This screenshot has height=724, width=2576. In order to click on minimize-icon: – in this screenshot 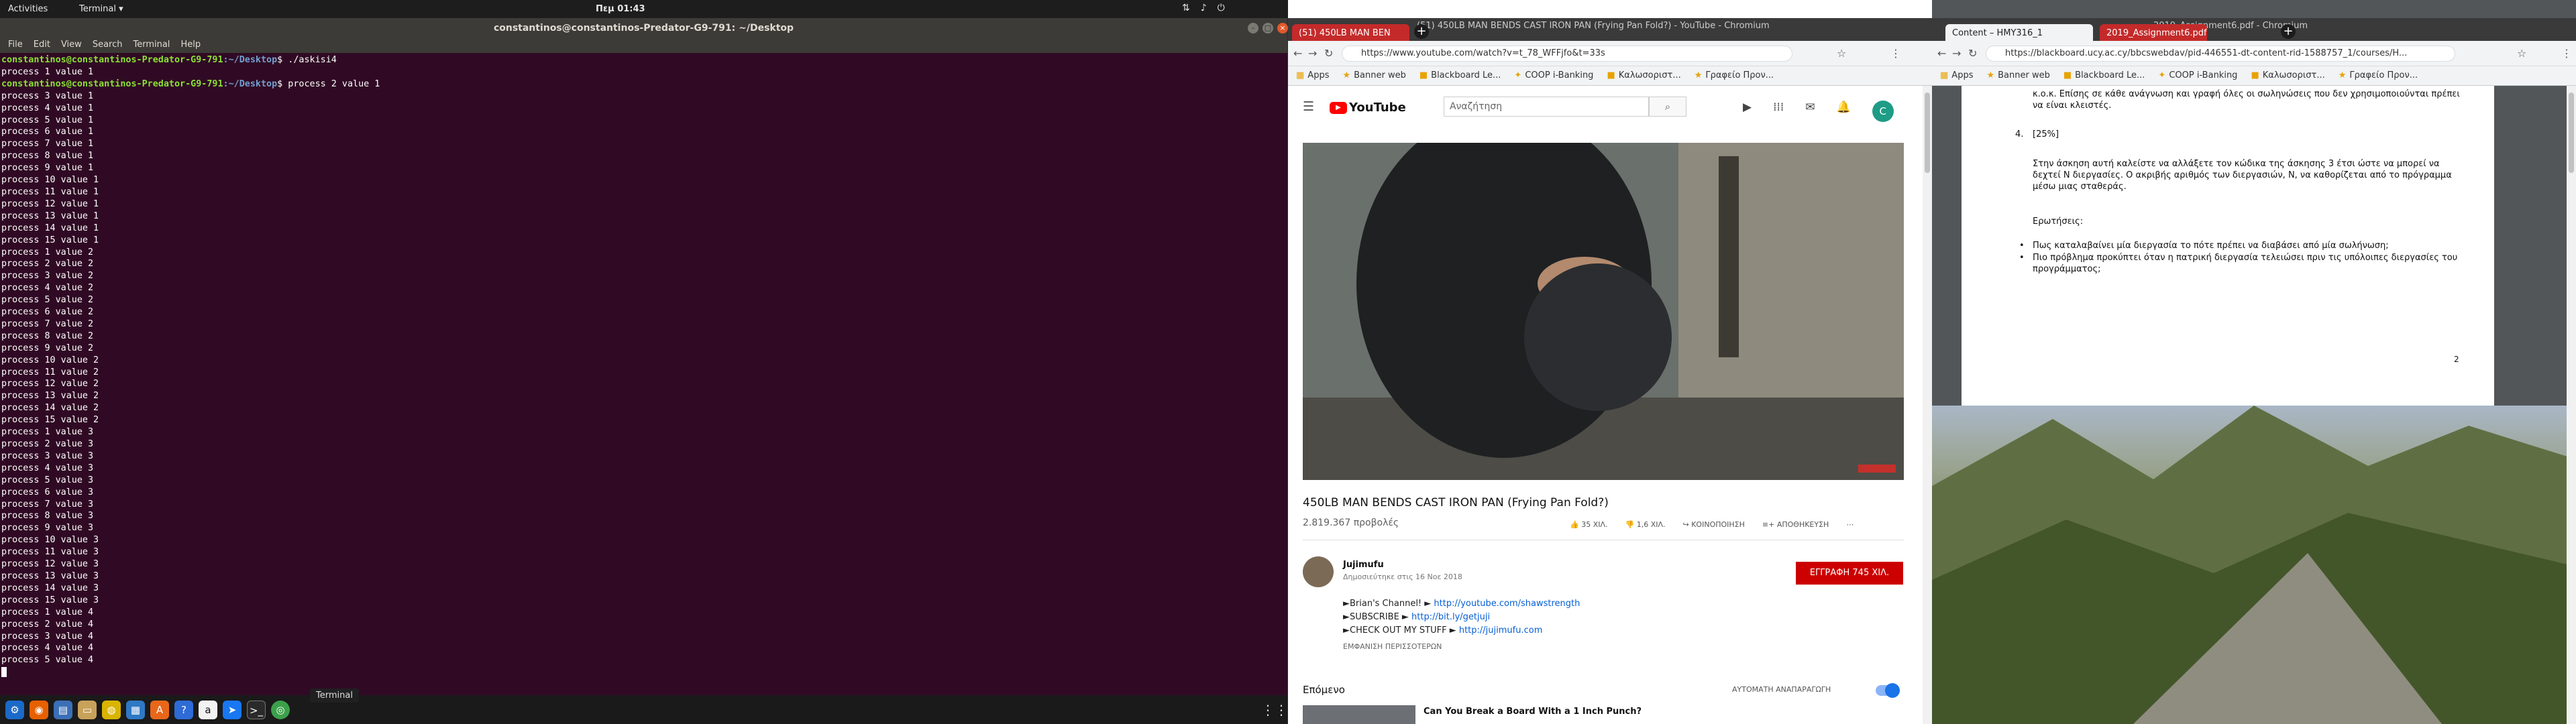, I will do `click(1253, 28)`.